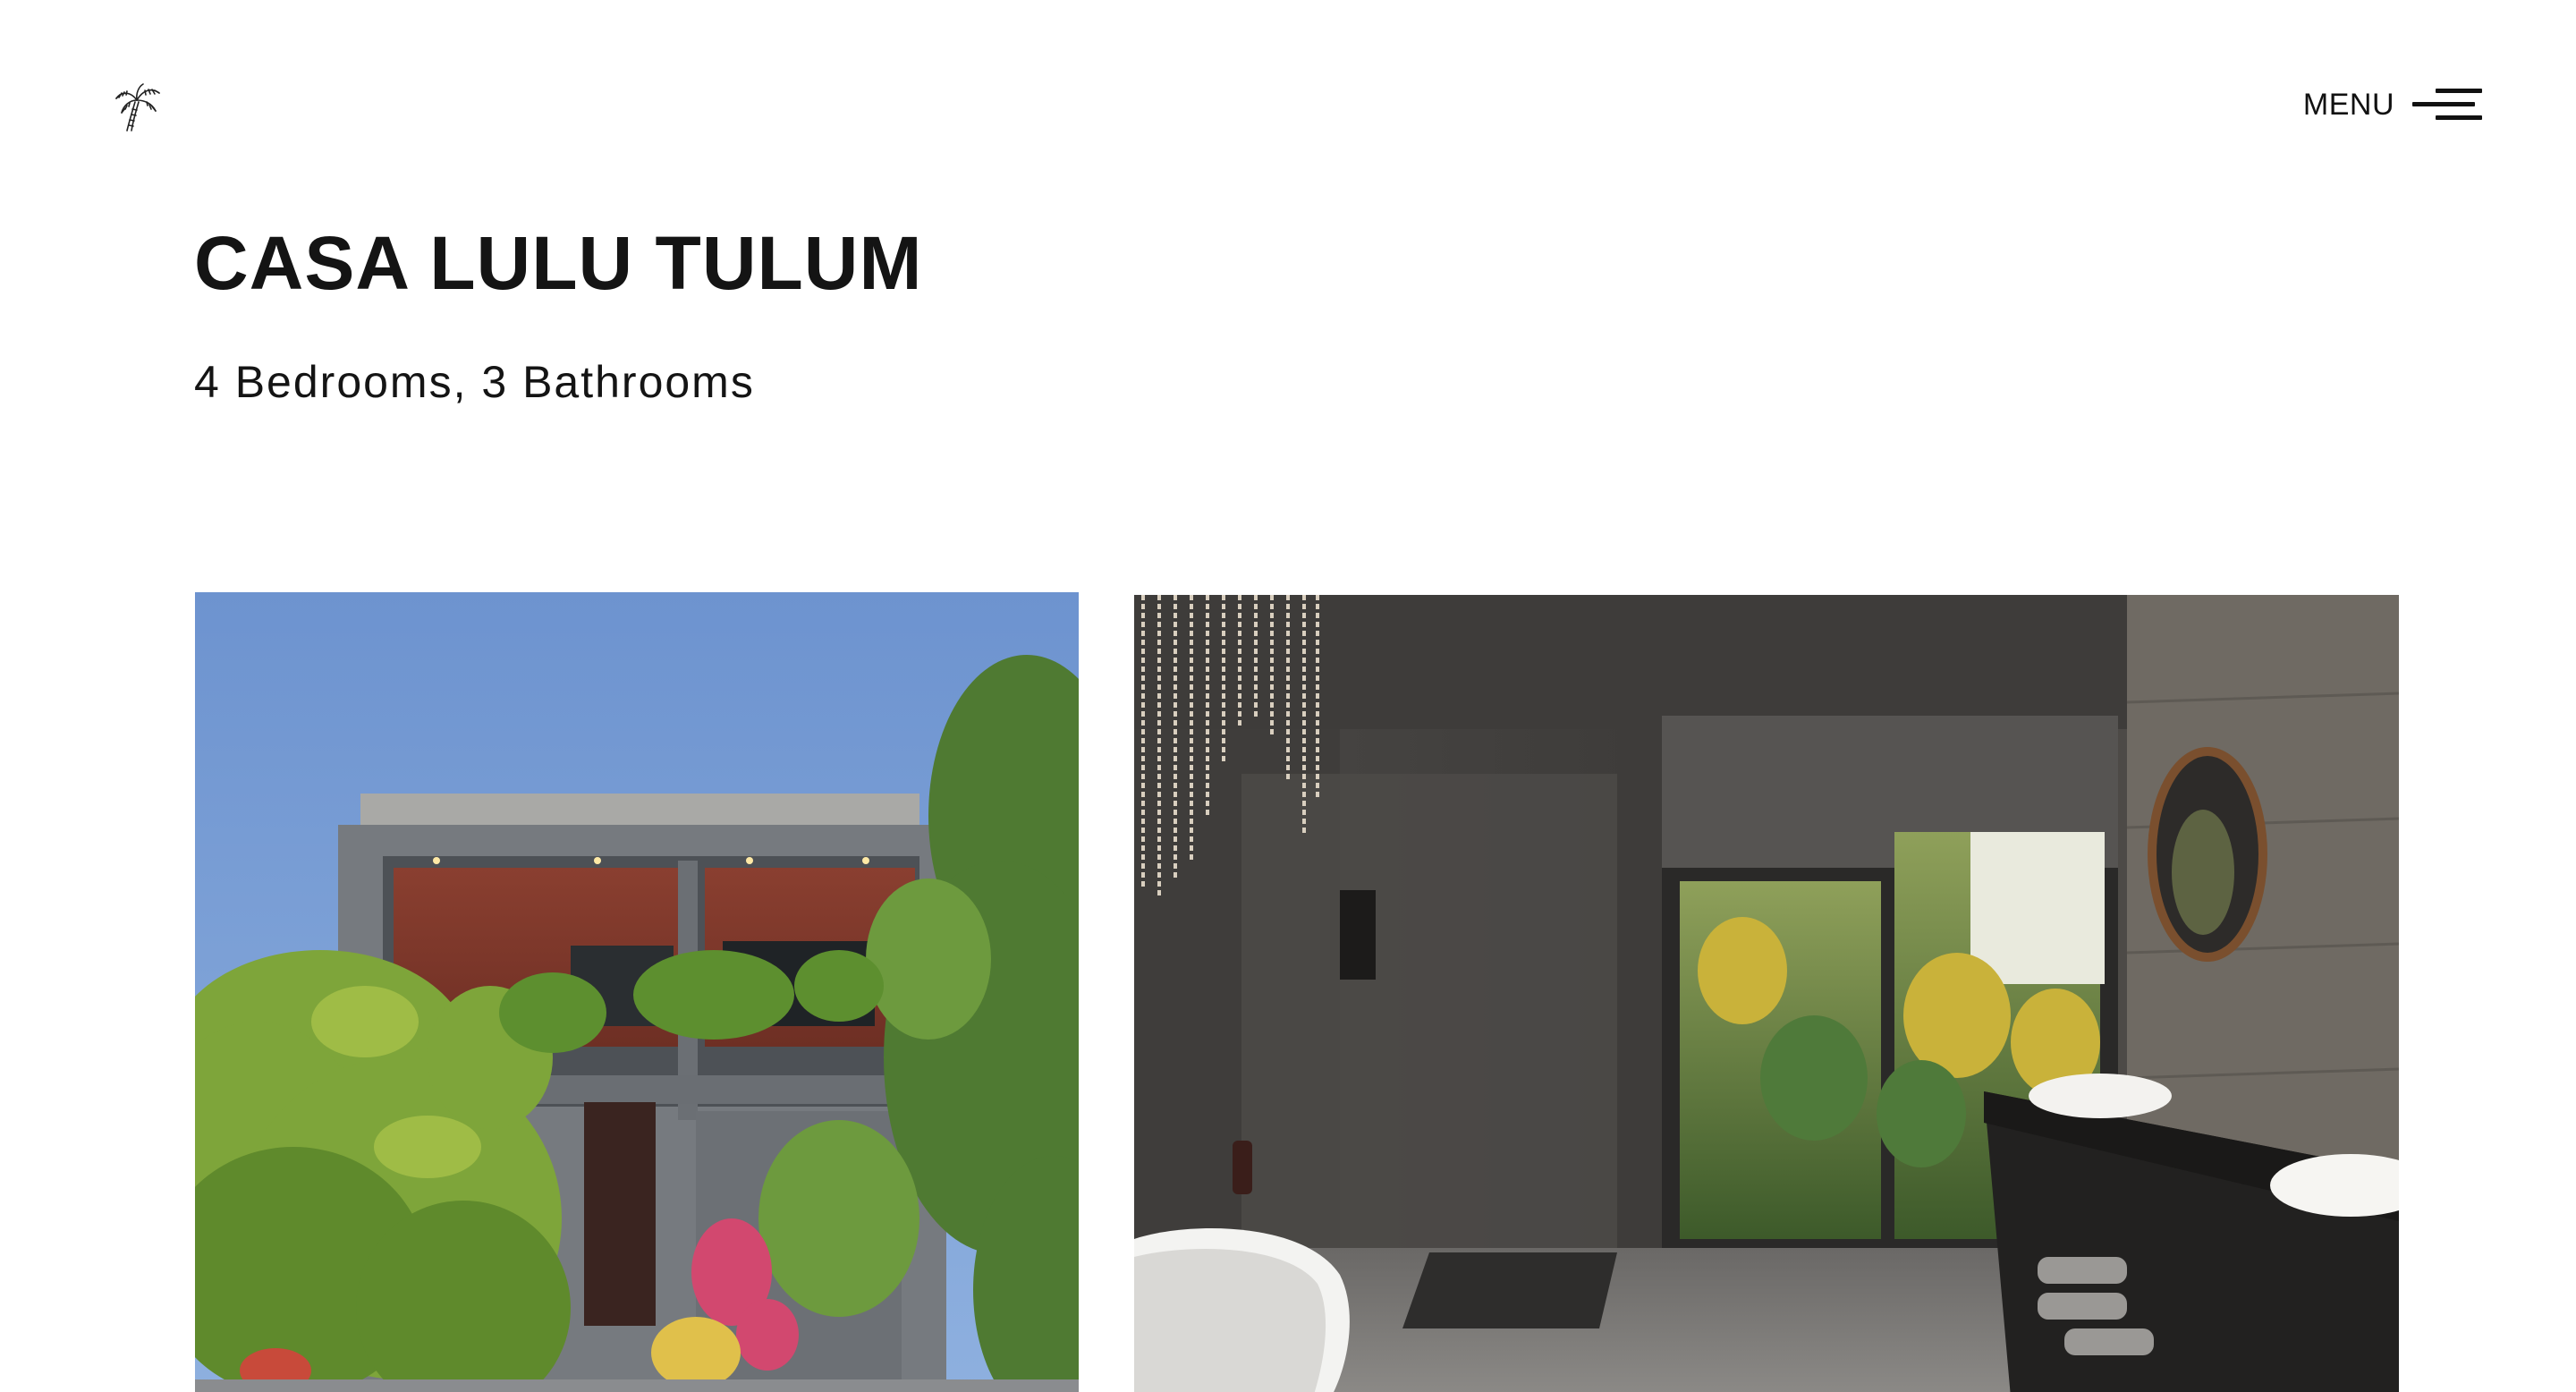 This screenshot has height=1392, width=2576. What do you see at coordinates (2348, 104) in the screenshot?
I see `menu-label: MENU` at bounding box center [2348, 104].